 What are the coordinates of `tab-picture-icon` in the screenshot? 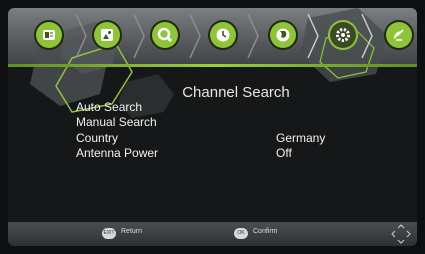 It's located at (107, 35).